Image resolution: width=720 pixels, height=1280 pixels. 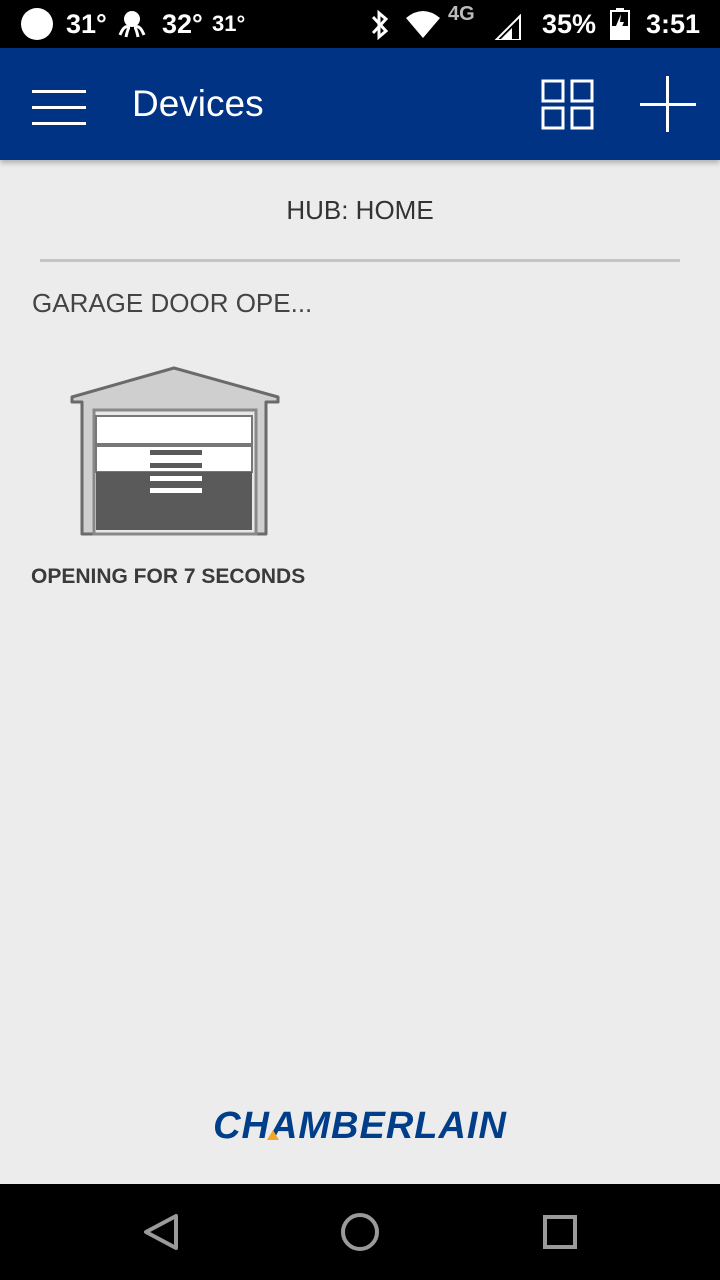 I want to click on add-icon, so click(x=668, y=104).